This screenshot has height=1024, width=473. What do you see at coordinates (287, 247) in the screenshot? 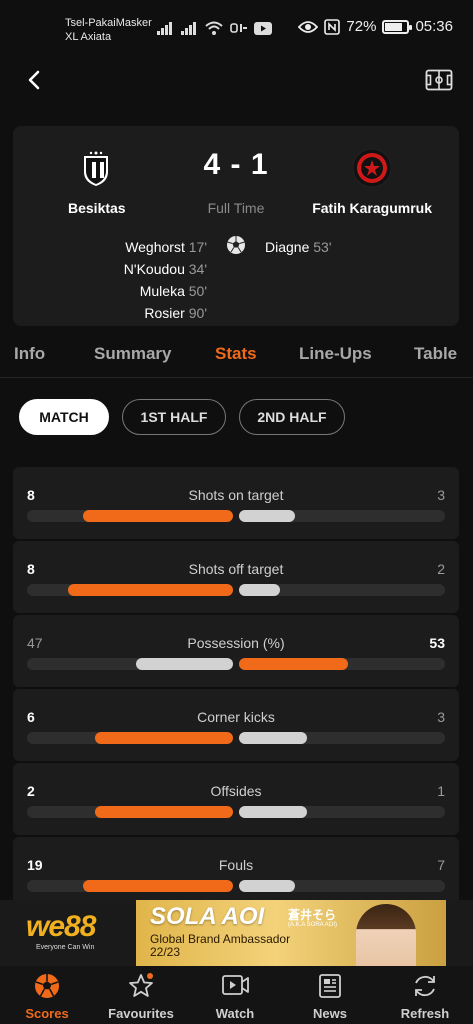
I see `scorer-name: Diagne` at bounding box center [287, 247].